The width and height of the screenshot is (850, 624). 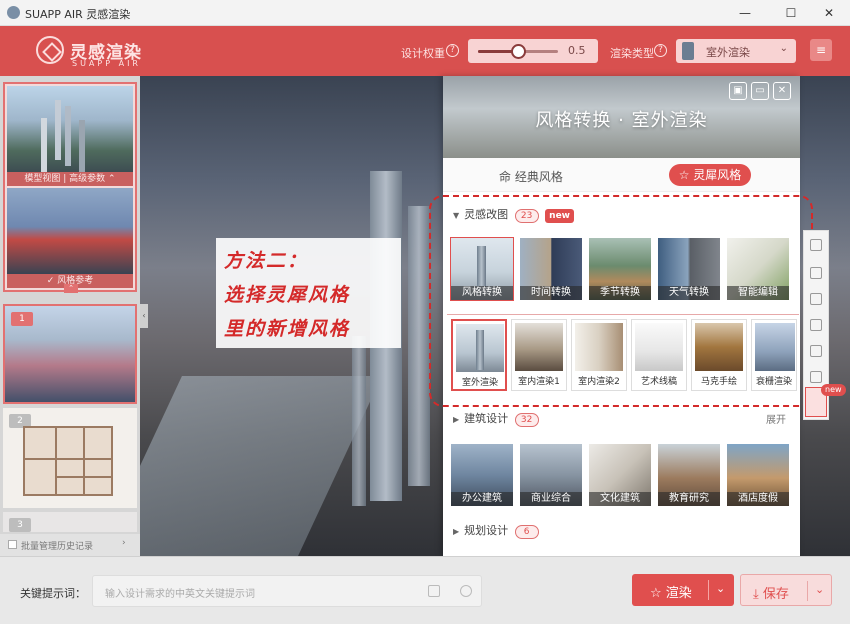 What do you see at coordinates (531, 176) in the screenshot?
I see `tab-classic-style: 命 经典风格` at bounding box center [531, 176].